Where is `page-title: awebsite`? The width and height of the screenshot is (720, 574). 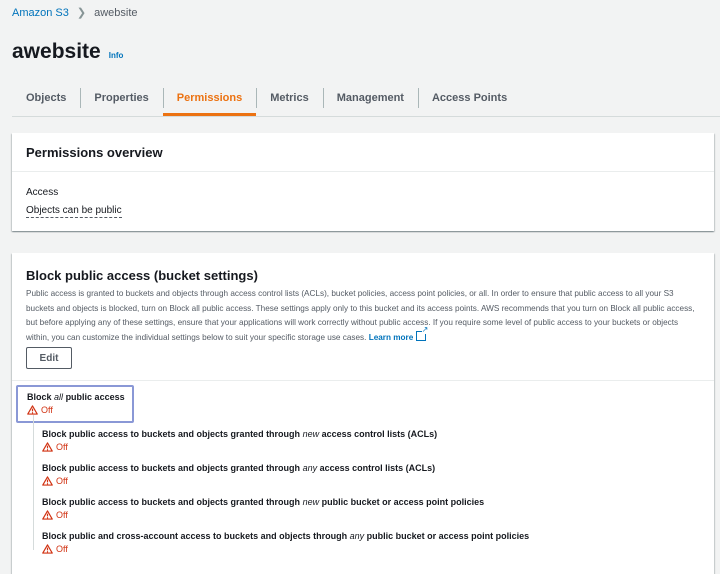
page-title: awebsite is located at coordinates (56, 51).